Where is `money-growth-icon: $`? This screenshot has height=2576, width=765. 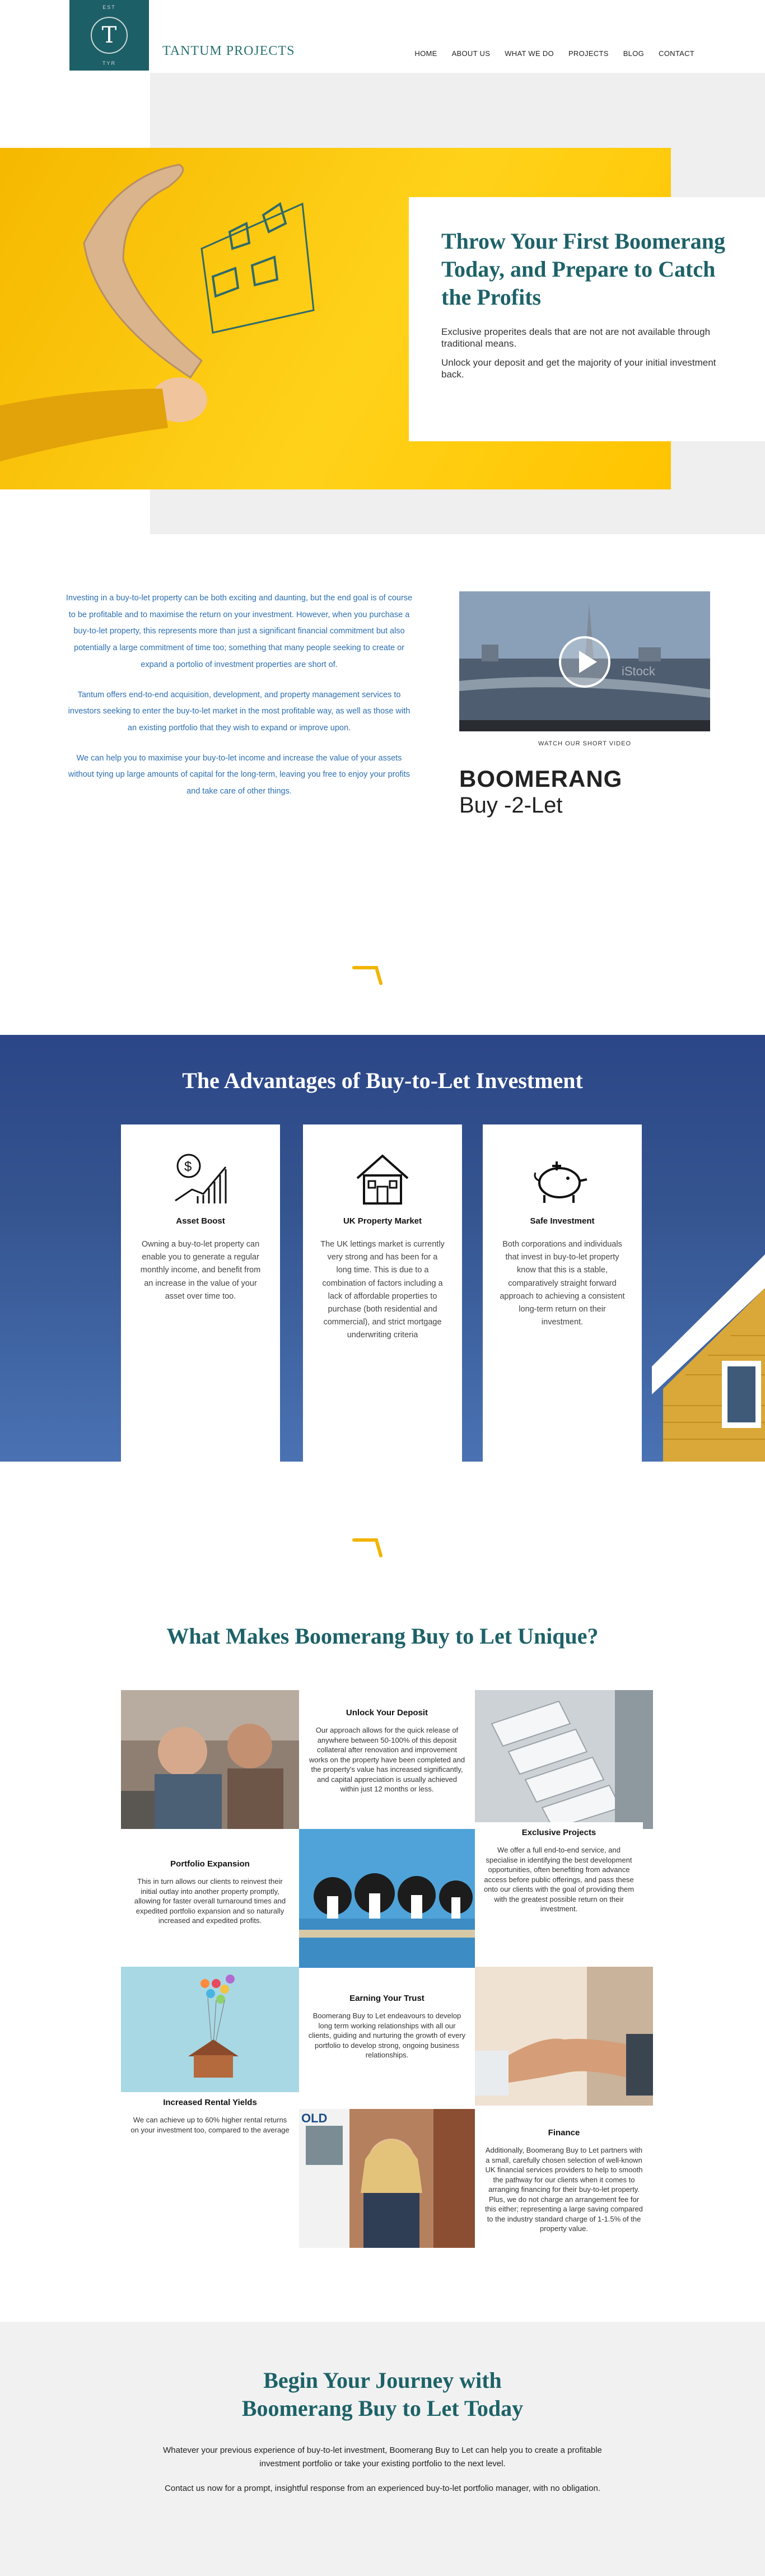
money-growth-icon: $ is located at coordinates (200, 1178).